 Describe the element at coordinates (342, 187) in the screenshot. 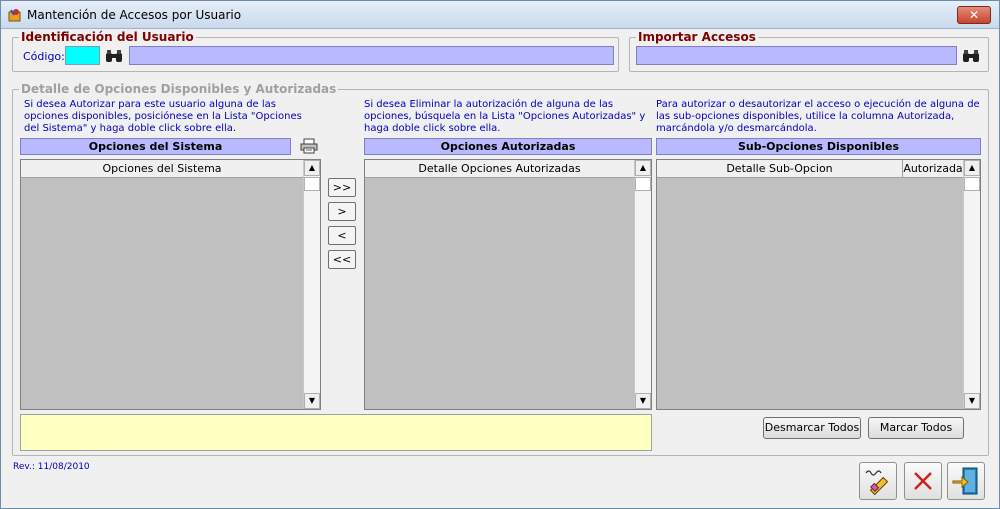

I see `add-all-button: >>` at that location.